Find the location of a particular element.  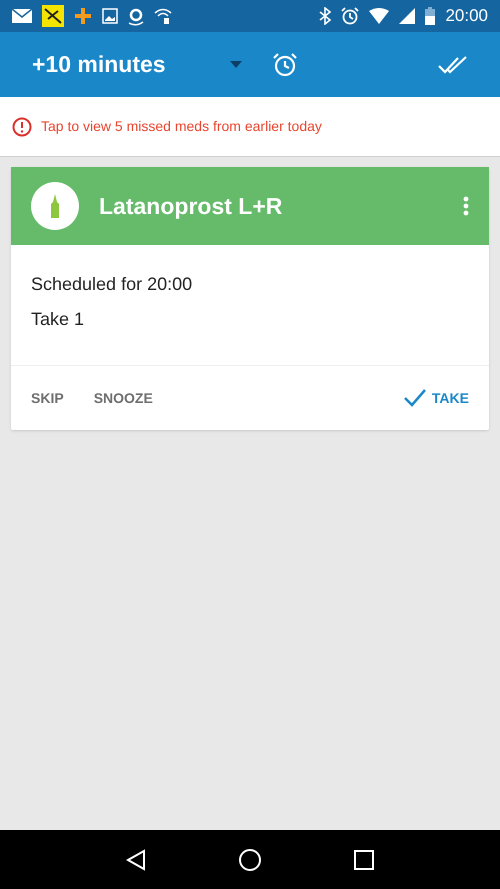

missed-meds-text: Tap to view 5 missed meds from earlier today is located at coordinates (181, 126).